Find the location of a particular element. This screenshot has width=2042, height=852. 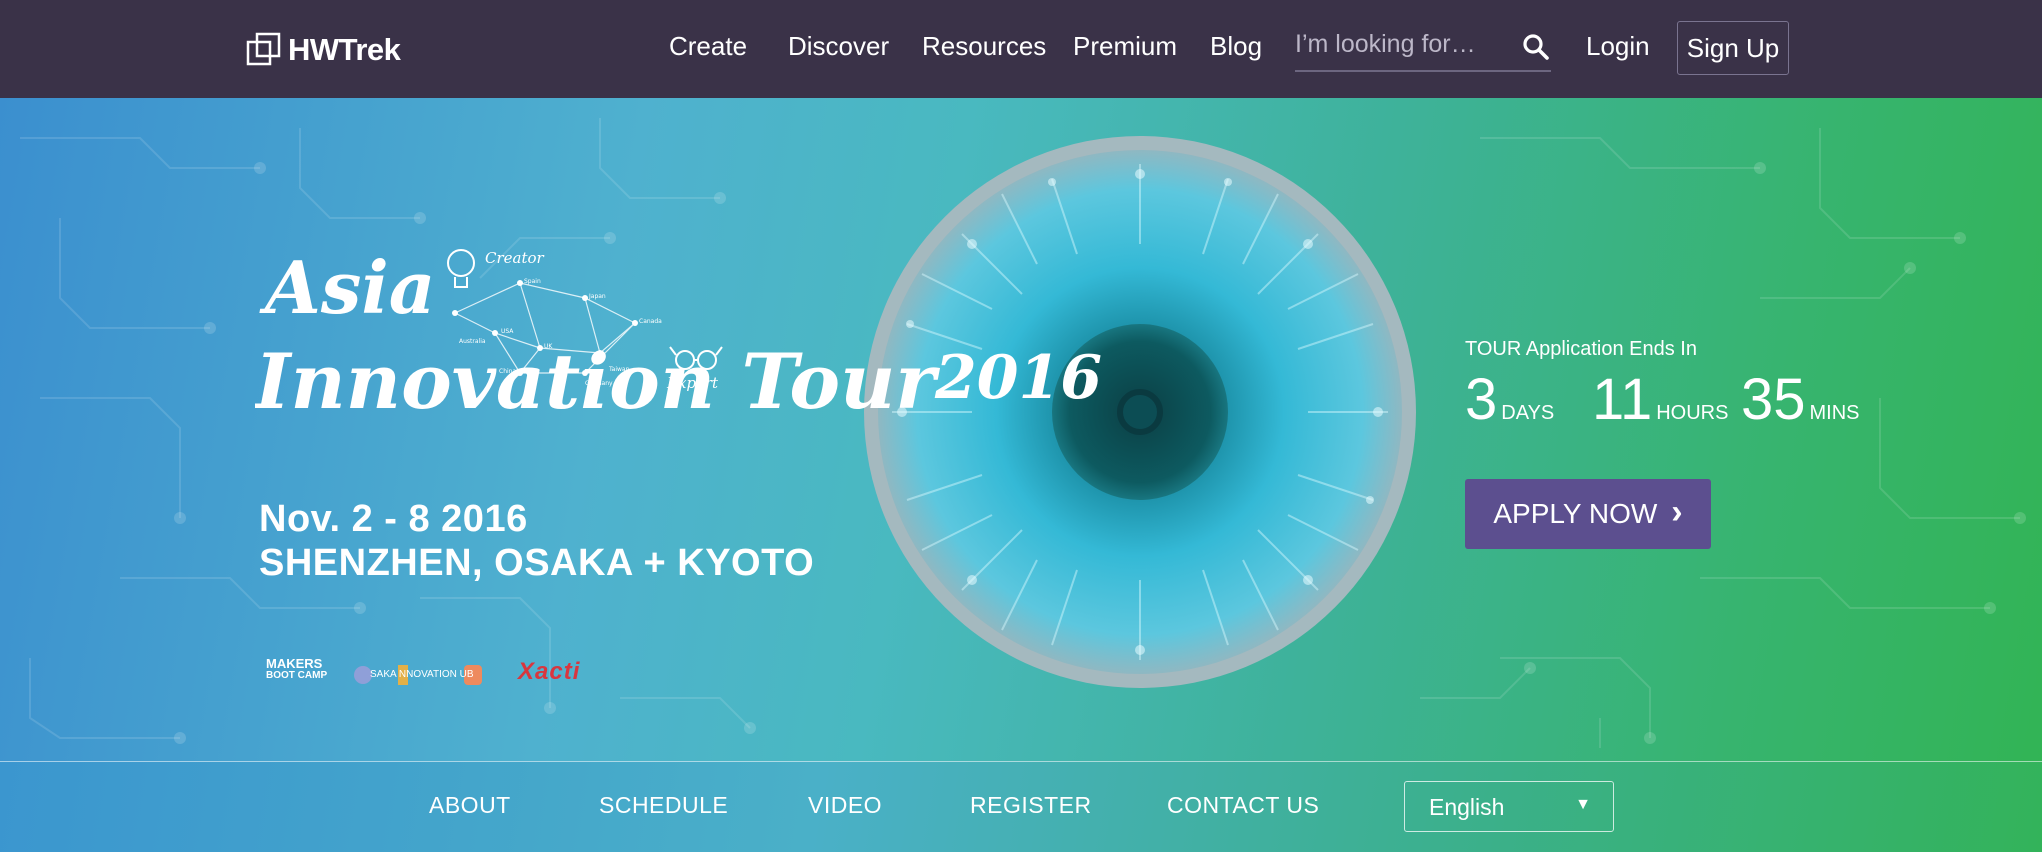

language-value: English is located at coordinates (1467, 807).